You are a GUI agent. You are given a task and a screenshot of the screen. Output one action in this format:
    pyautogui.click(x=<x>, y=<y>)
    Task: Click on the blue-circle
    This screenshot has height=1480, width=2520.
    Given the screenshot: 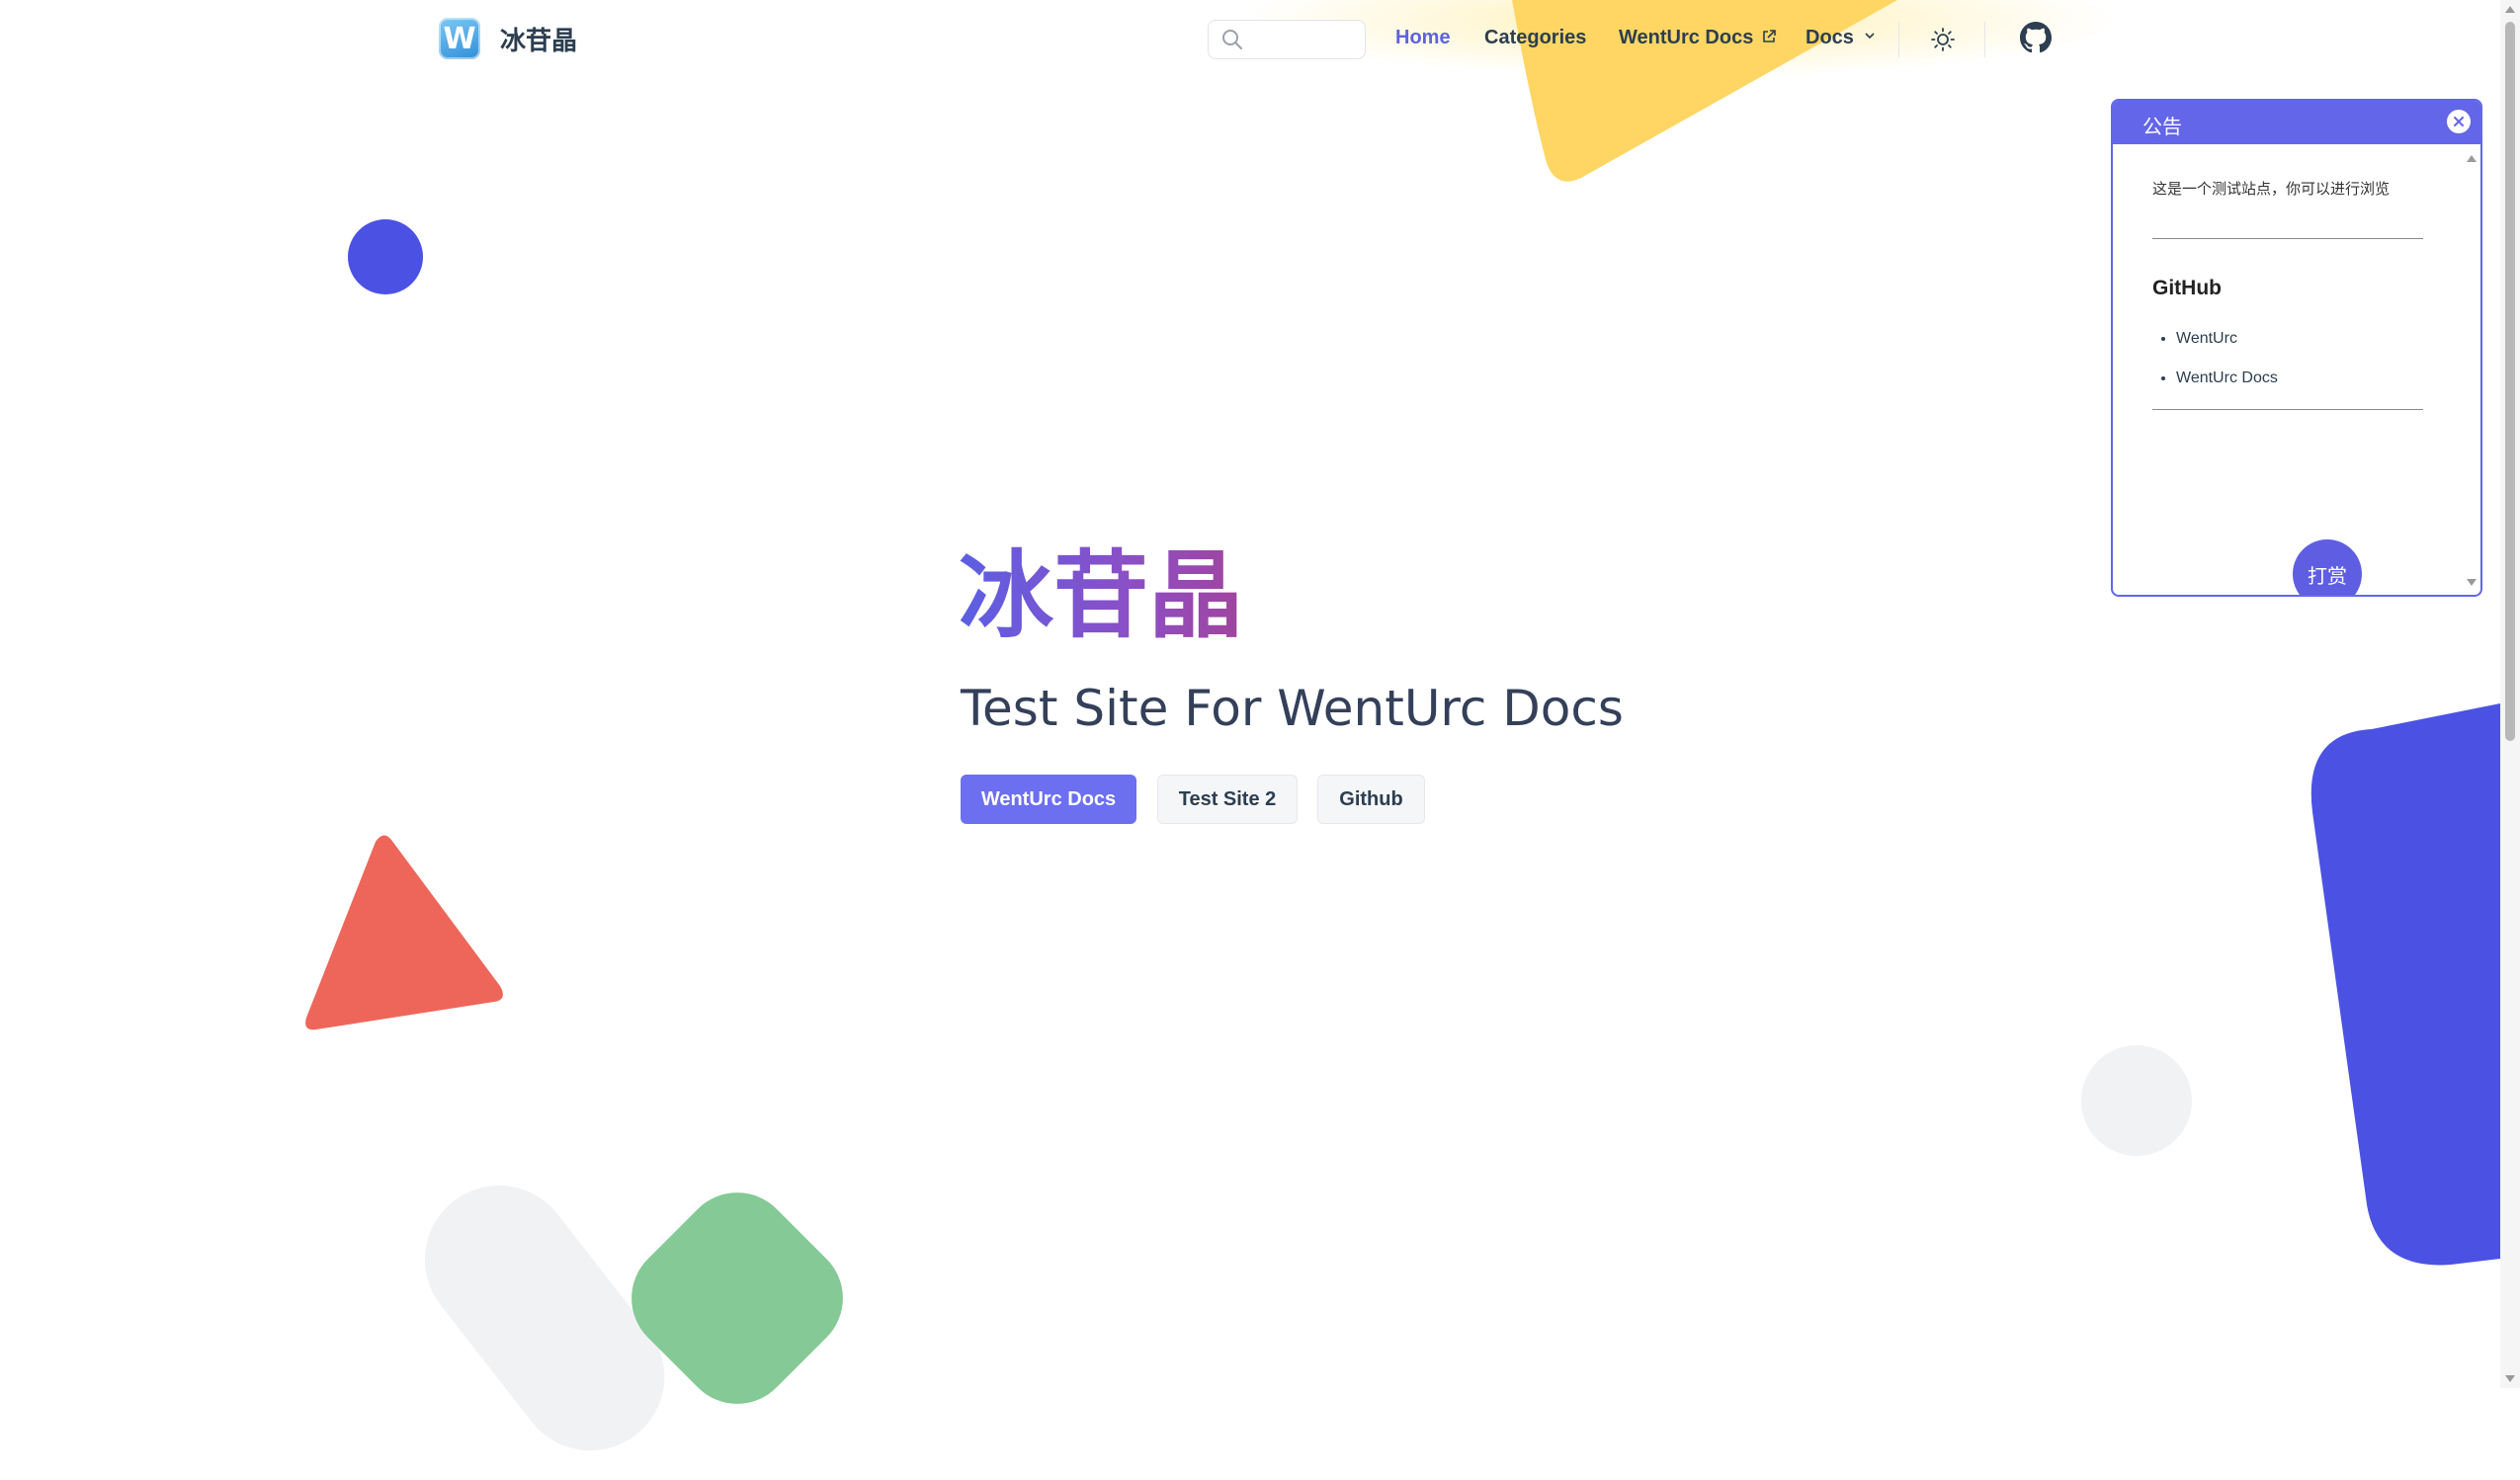 What is the action you would take?
    pyautogui.click(x=385, y=256)
    